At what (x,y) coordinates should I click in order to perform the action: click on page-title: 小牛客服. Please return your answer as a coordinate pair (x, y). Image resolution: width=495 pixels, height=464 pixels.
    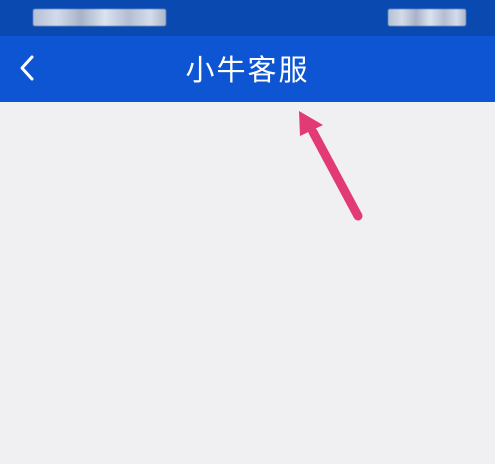
    Looking at the image, I should click on (247, 70).